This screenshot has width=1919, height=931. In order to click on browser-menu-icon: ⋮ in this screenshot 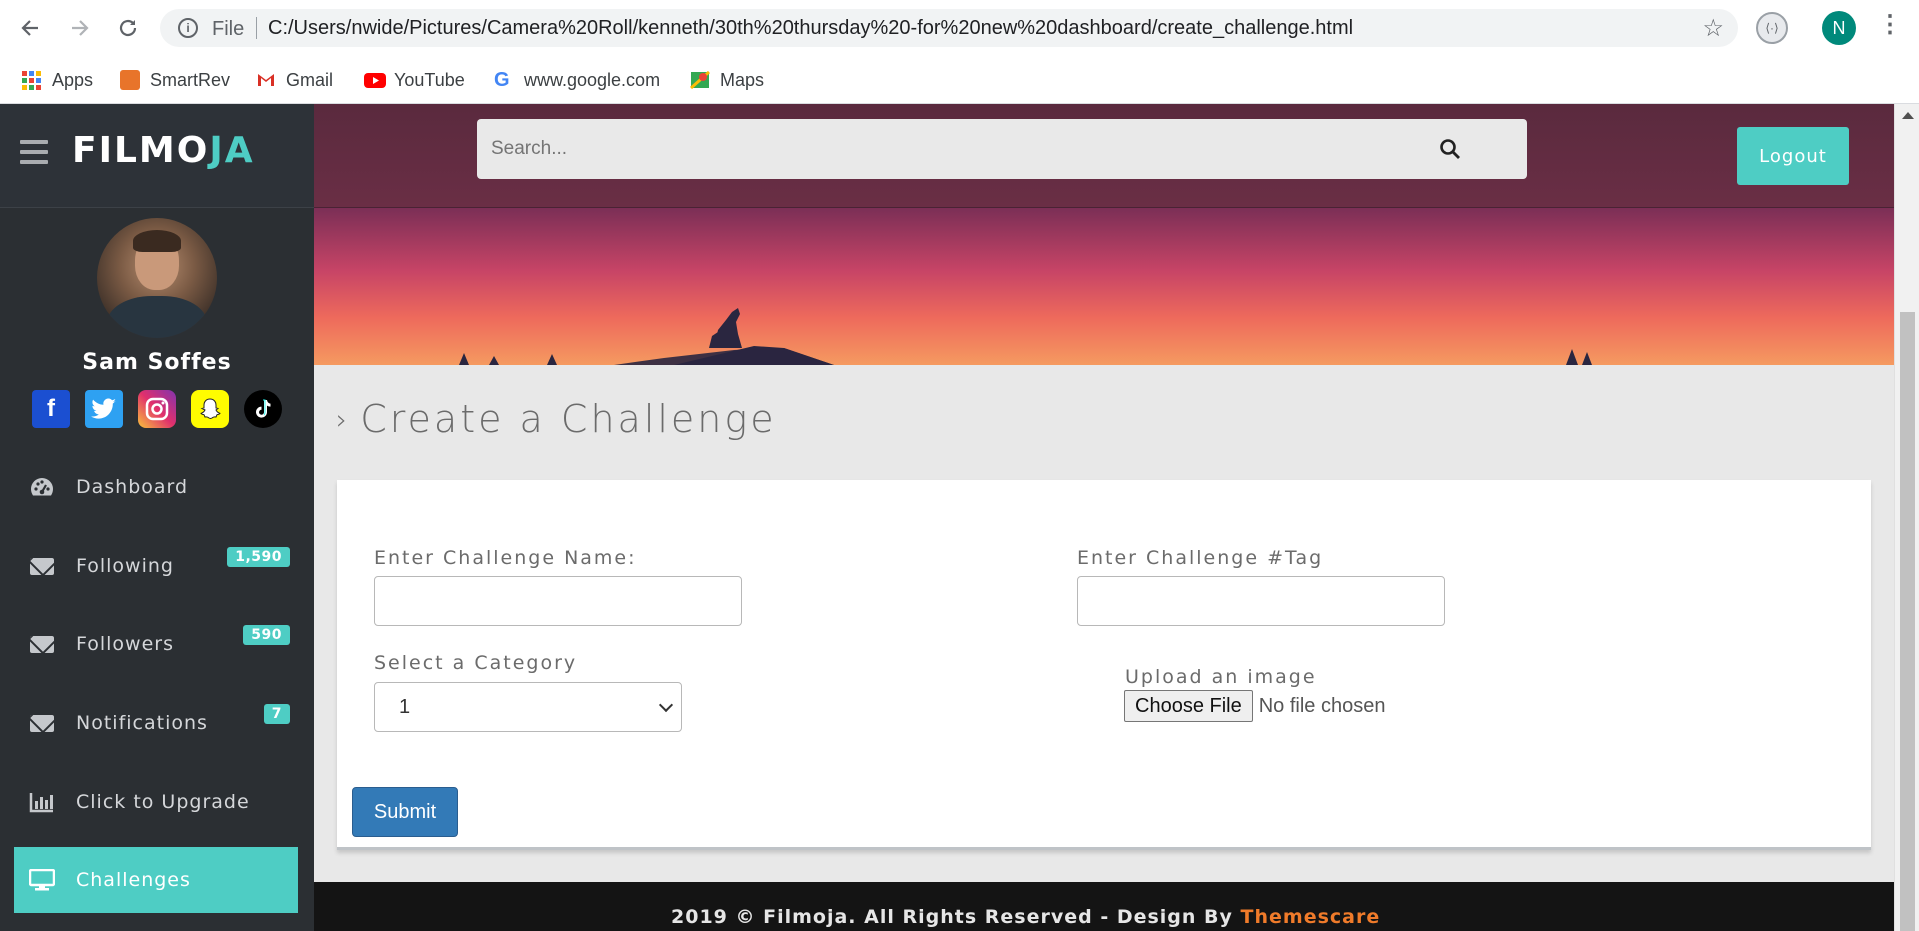, I will do `click(1890, 24)`.